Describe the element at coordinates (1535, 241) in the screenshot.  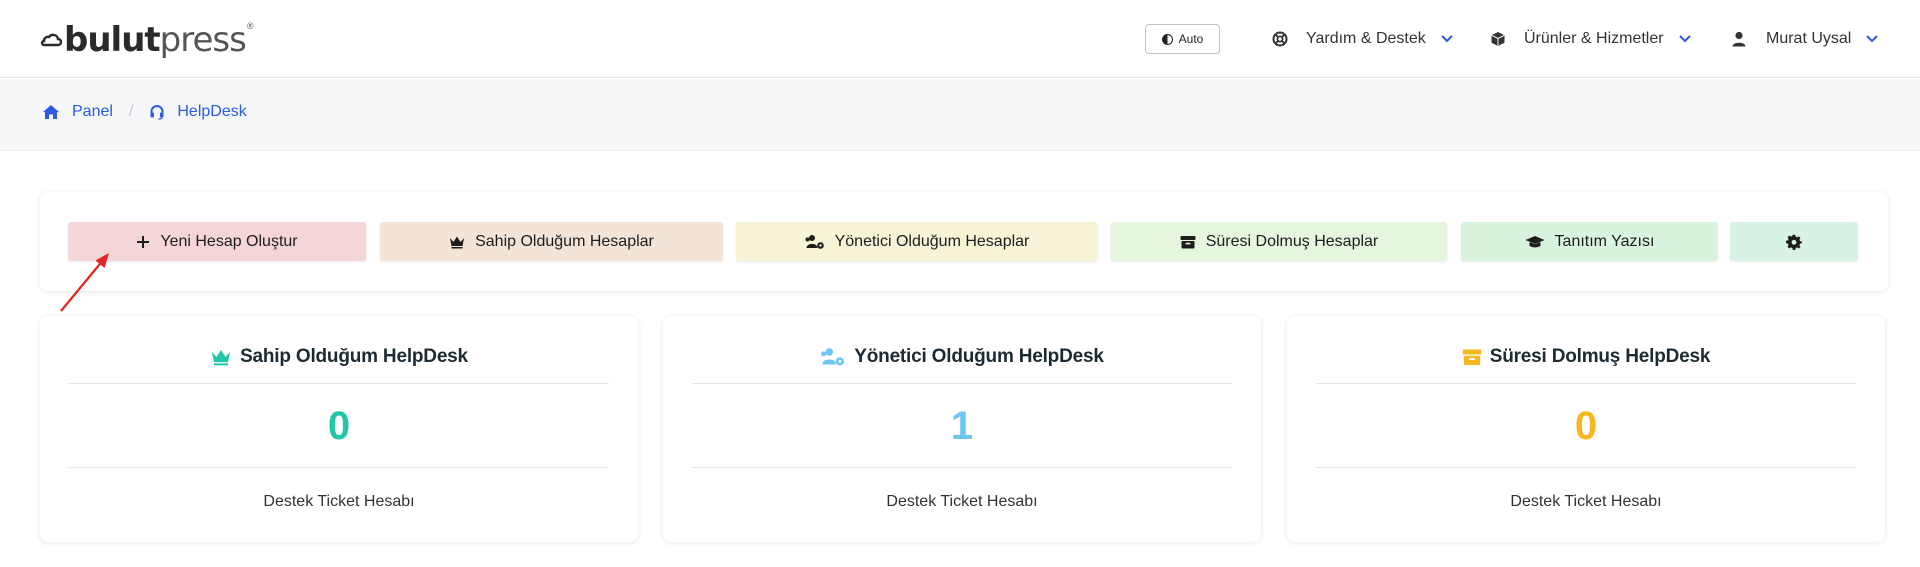
I see `graduation-cap-icon` at that location.